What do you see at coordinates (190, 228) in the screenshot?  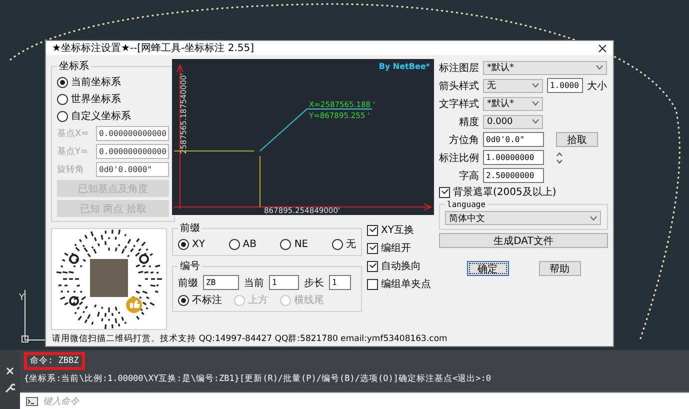 I see `group-title: 前缀` at bounding box center [190, 228].